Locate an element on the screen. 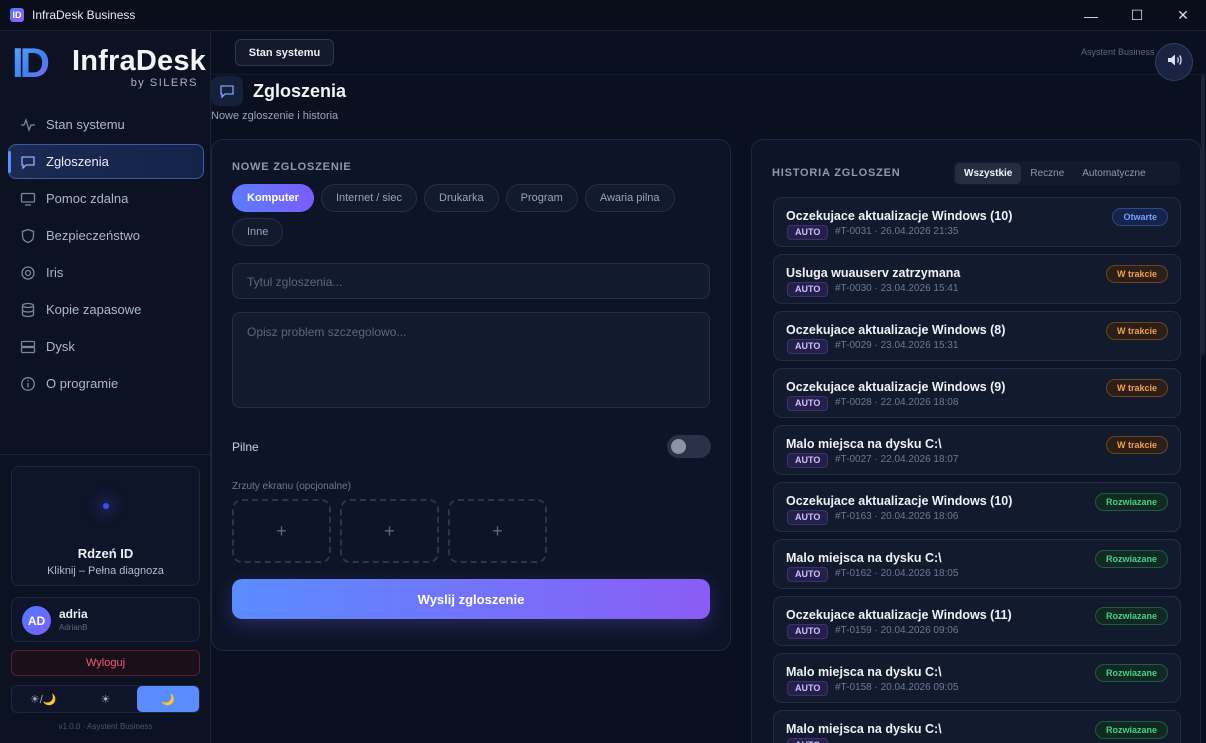  ticket-meta: #T-0158 · 20.04.2026 09:05 is located at coordinates (897, 687).